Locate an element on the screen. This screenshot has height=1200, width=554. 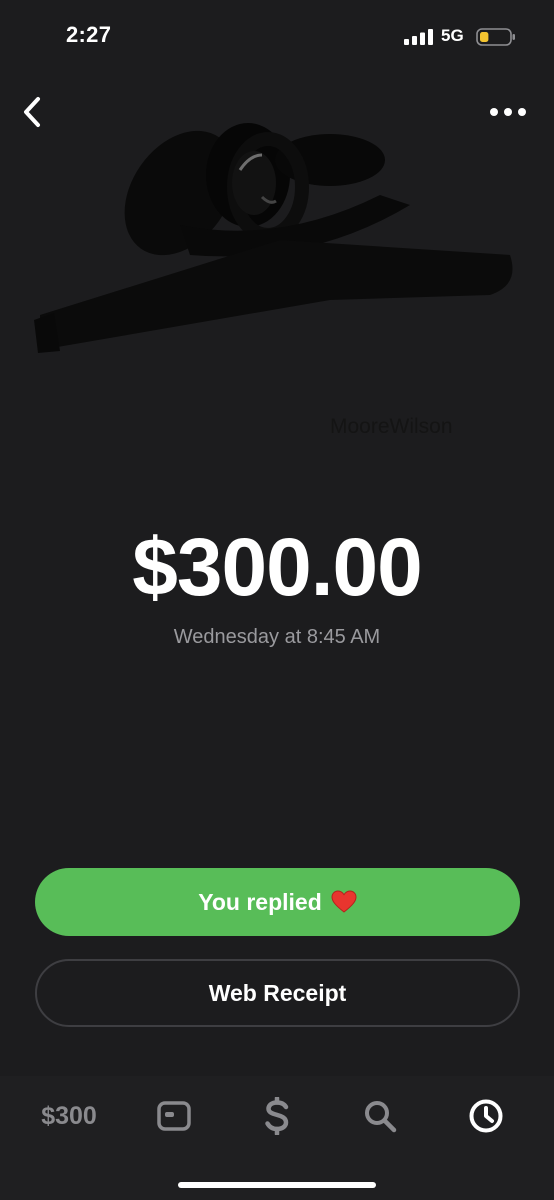
clock-icon is located at coordinates (486, 1116).